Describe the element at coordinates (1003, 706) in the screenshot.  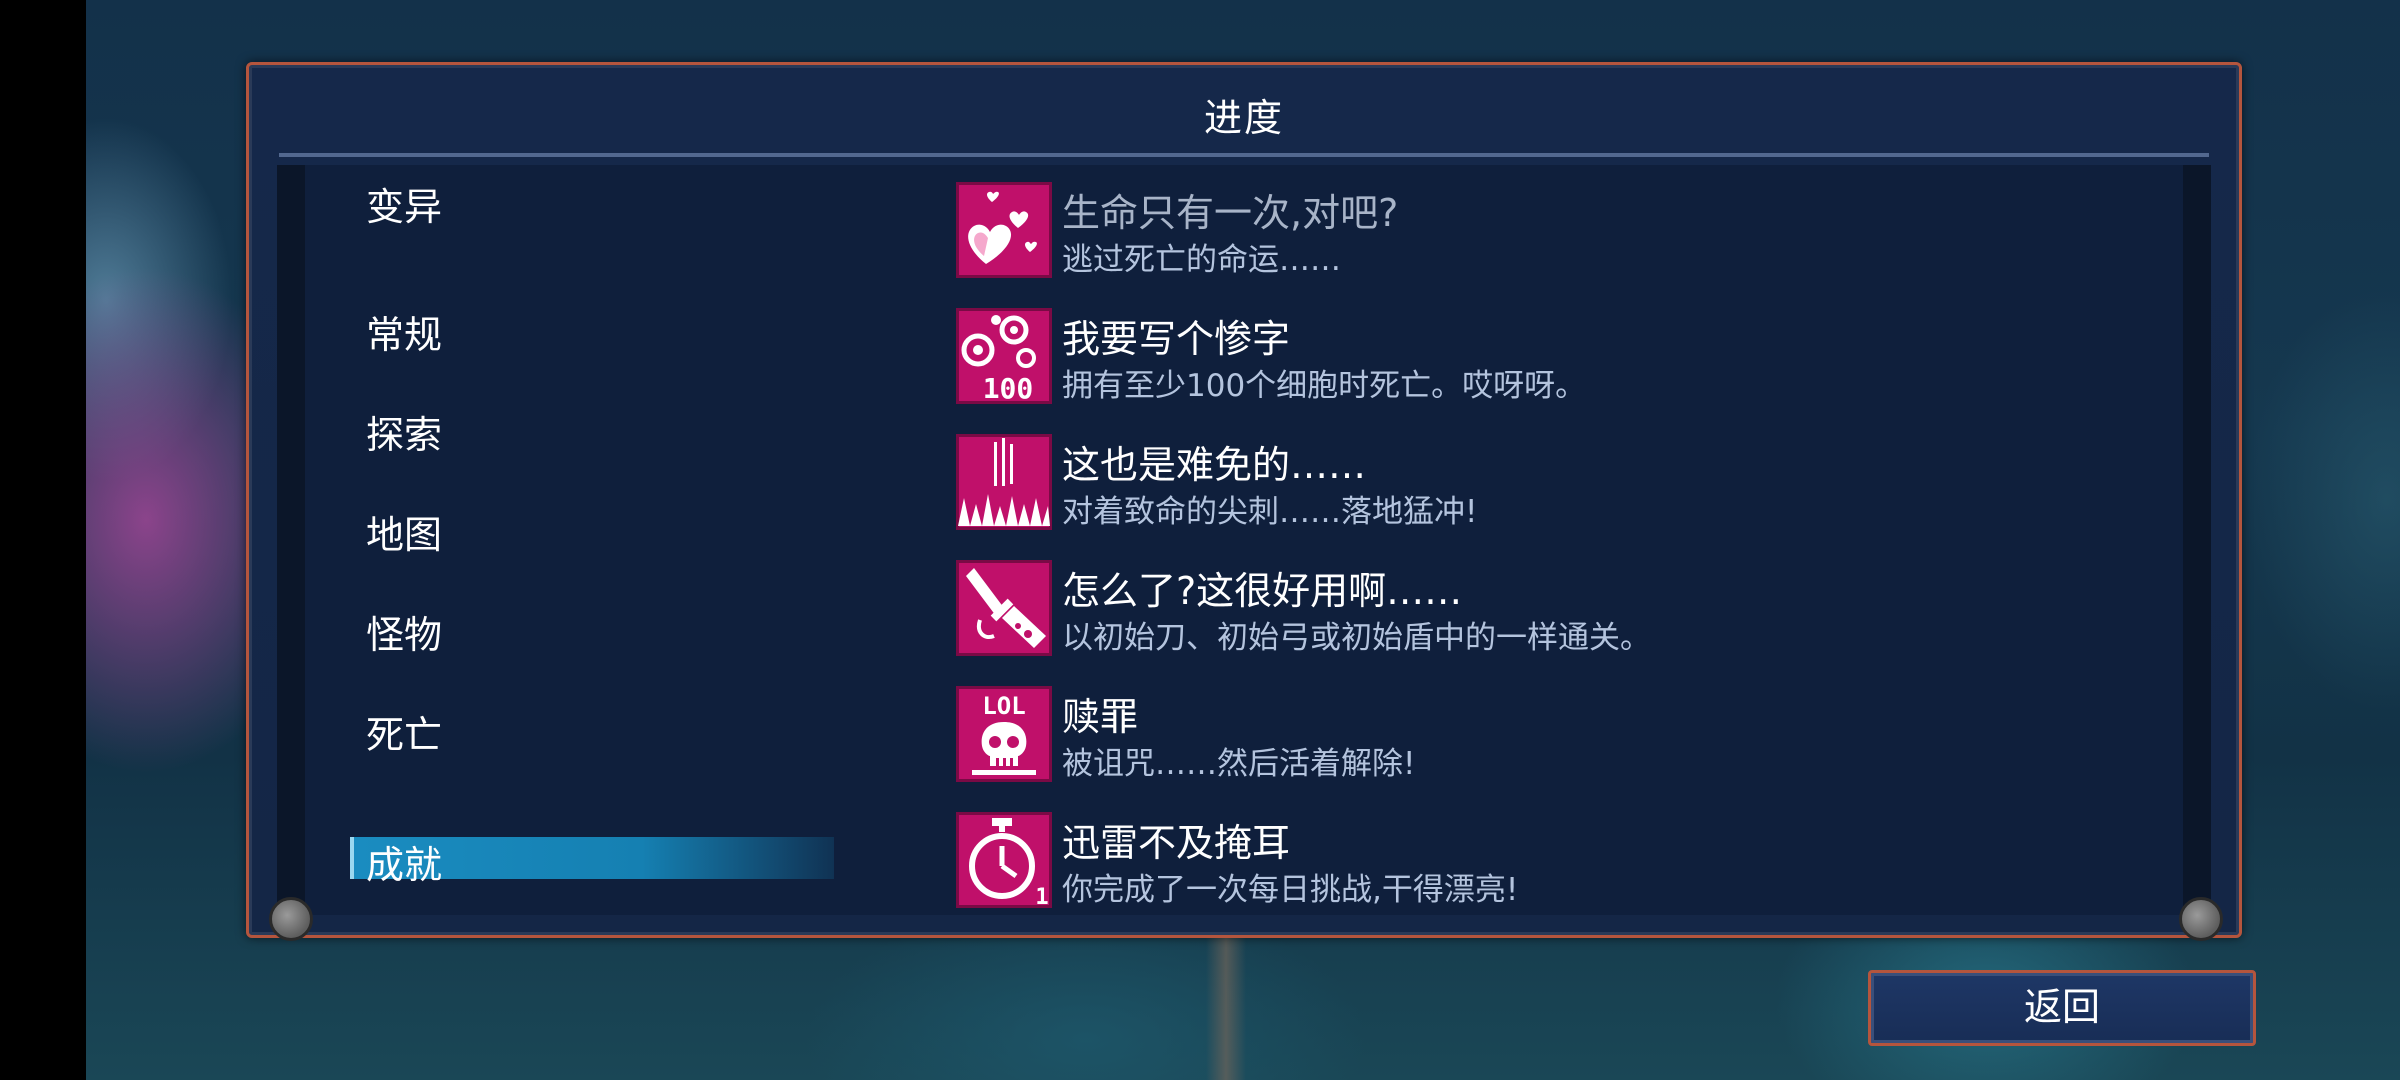
I see `lol-skull-icon-text: LOL` at that location.